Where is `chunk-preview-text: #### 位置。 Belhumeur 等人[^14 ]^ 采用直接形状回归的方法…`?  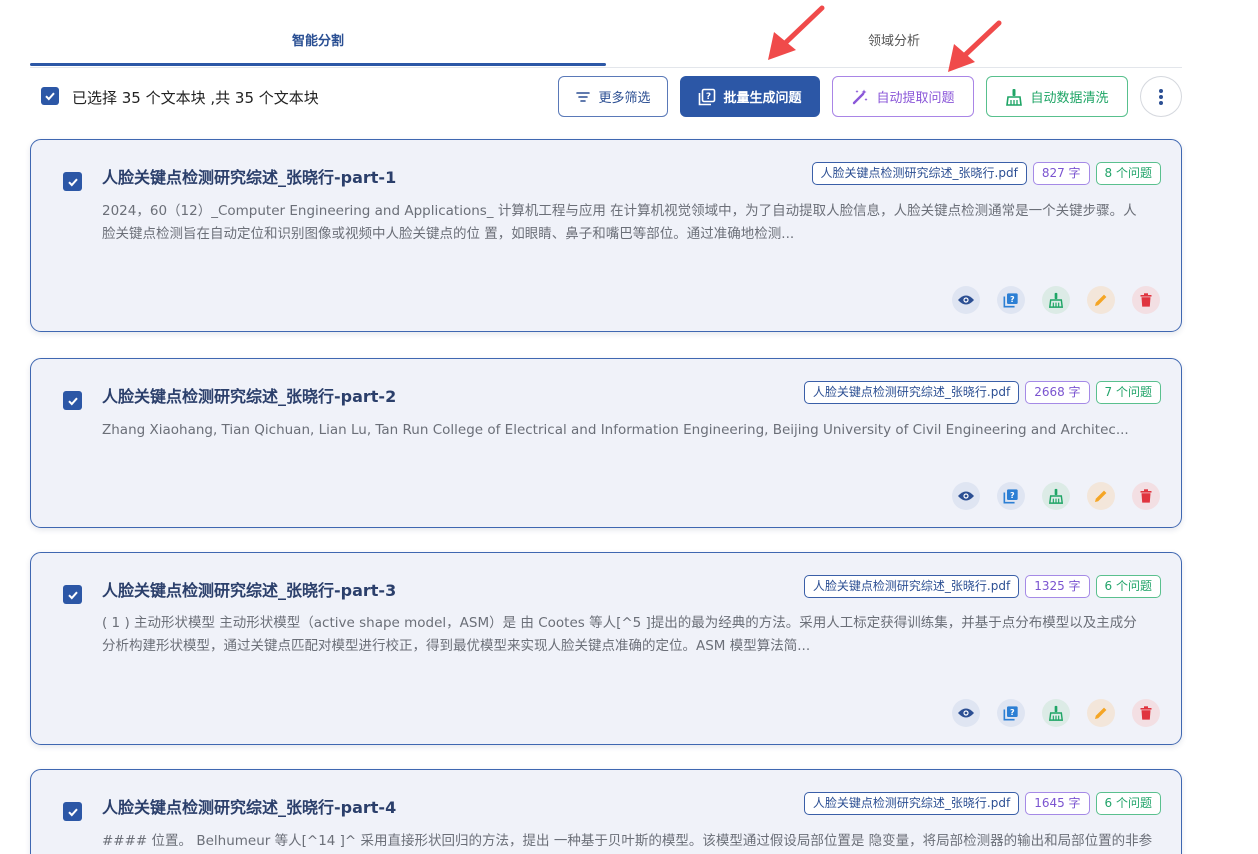
chunk-preview-text: #### 位置。 Belhumeur 等人[^14 ]^ 采用直接形状回归的方法… is located at coordinates (627, 841).